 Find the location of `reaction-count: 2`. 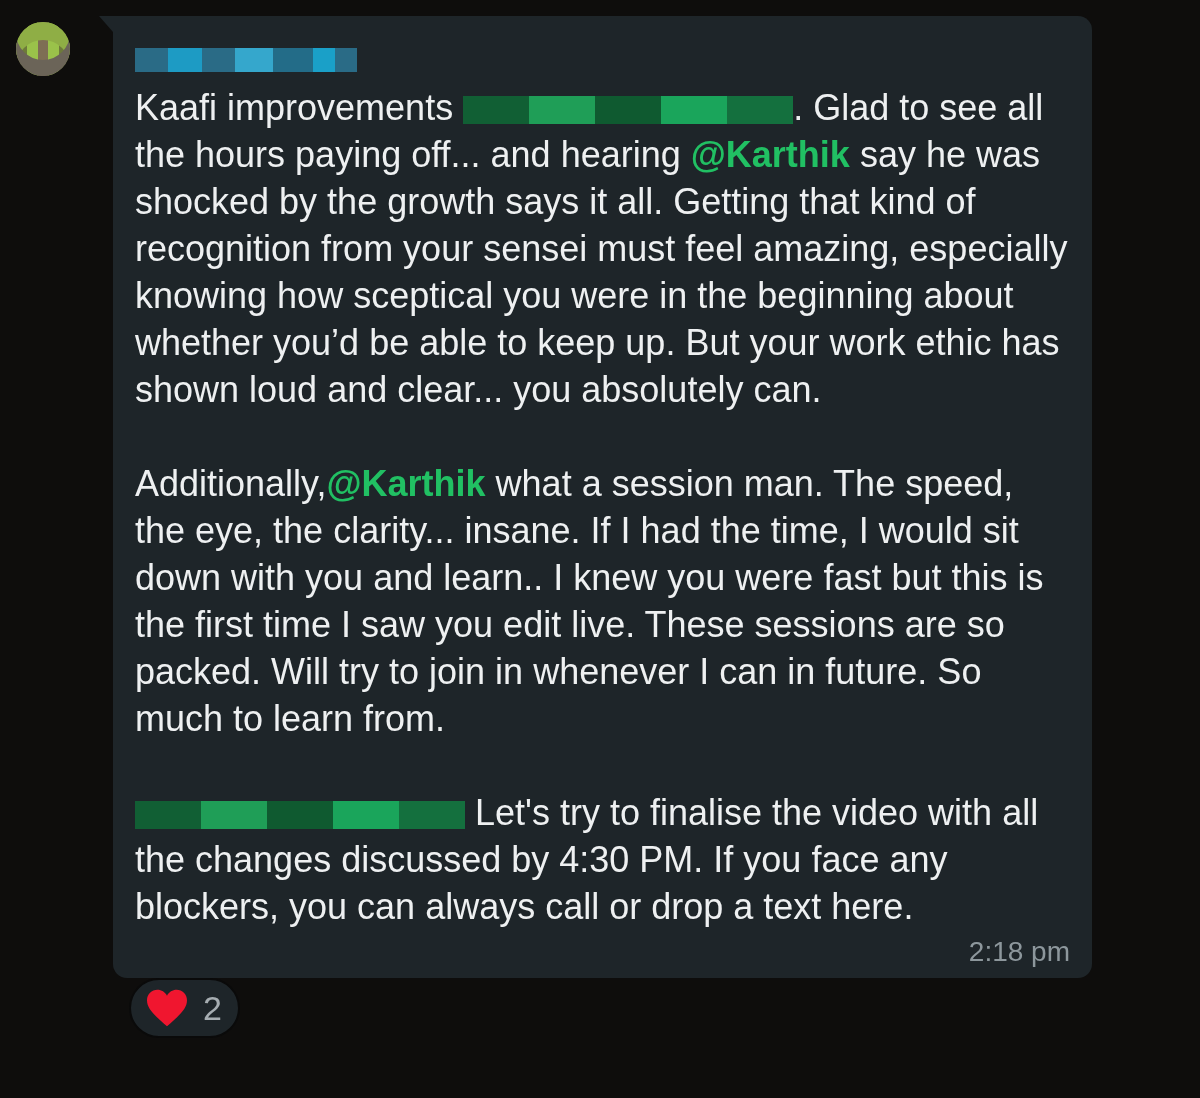

reaction-count: 2 is located at coordinates (212, 1008).